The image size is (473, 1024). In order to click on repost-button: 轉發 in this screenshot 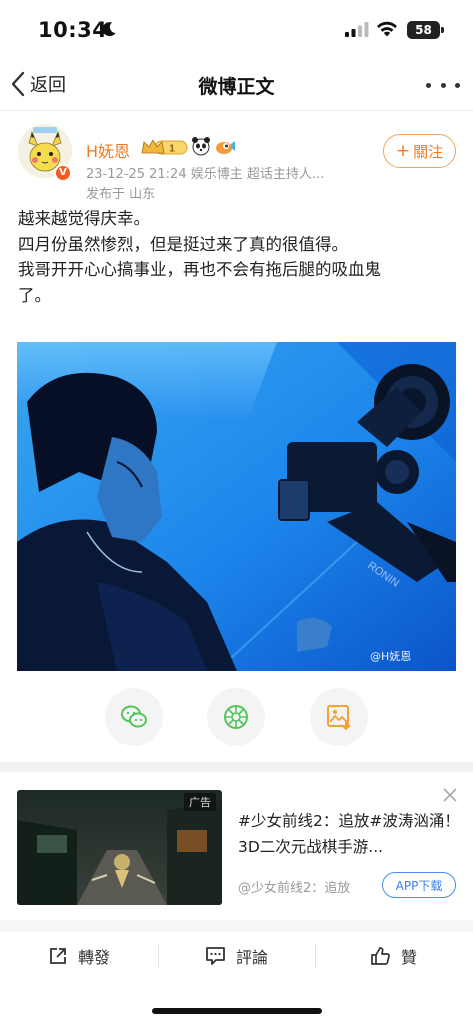, I will do `click(79, 956)`.